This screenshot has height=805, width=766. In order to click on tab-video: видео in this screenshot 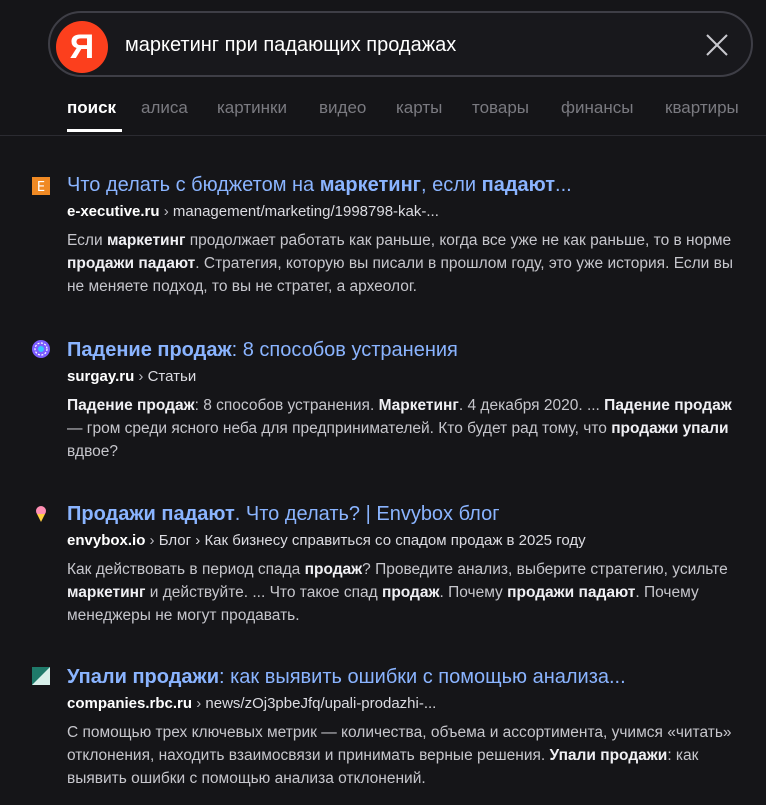, I will do `click(342, 108)`.